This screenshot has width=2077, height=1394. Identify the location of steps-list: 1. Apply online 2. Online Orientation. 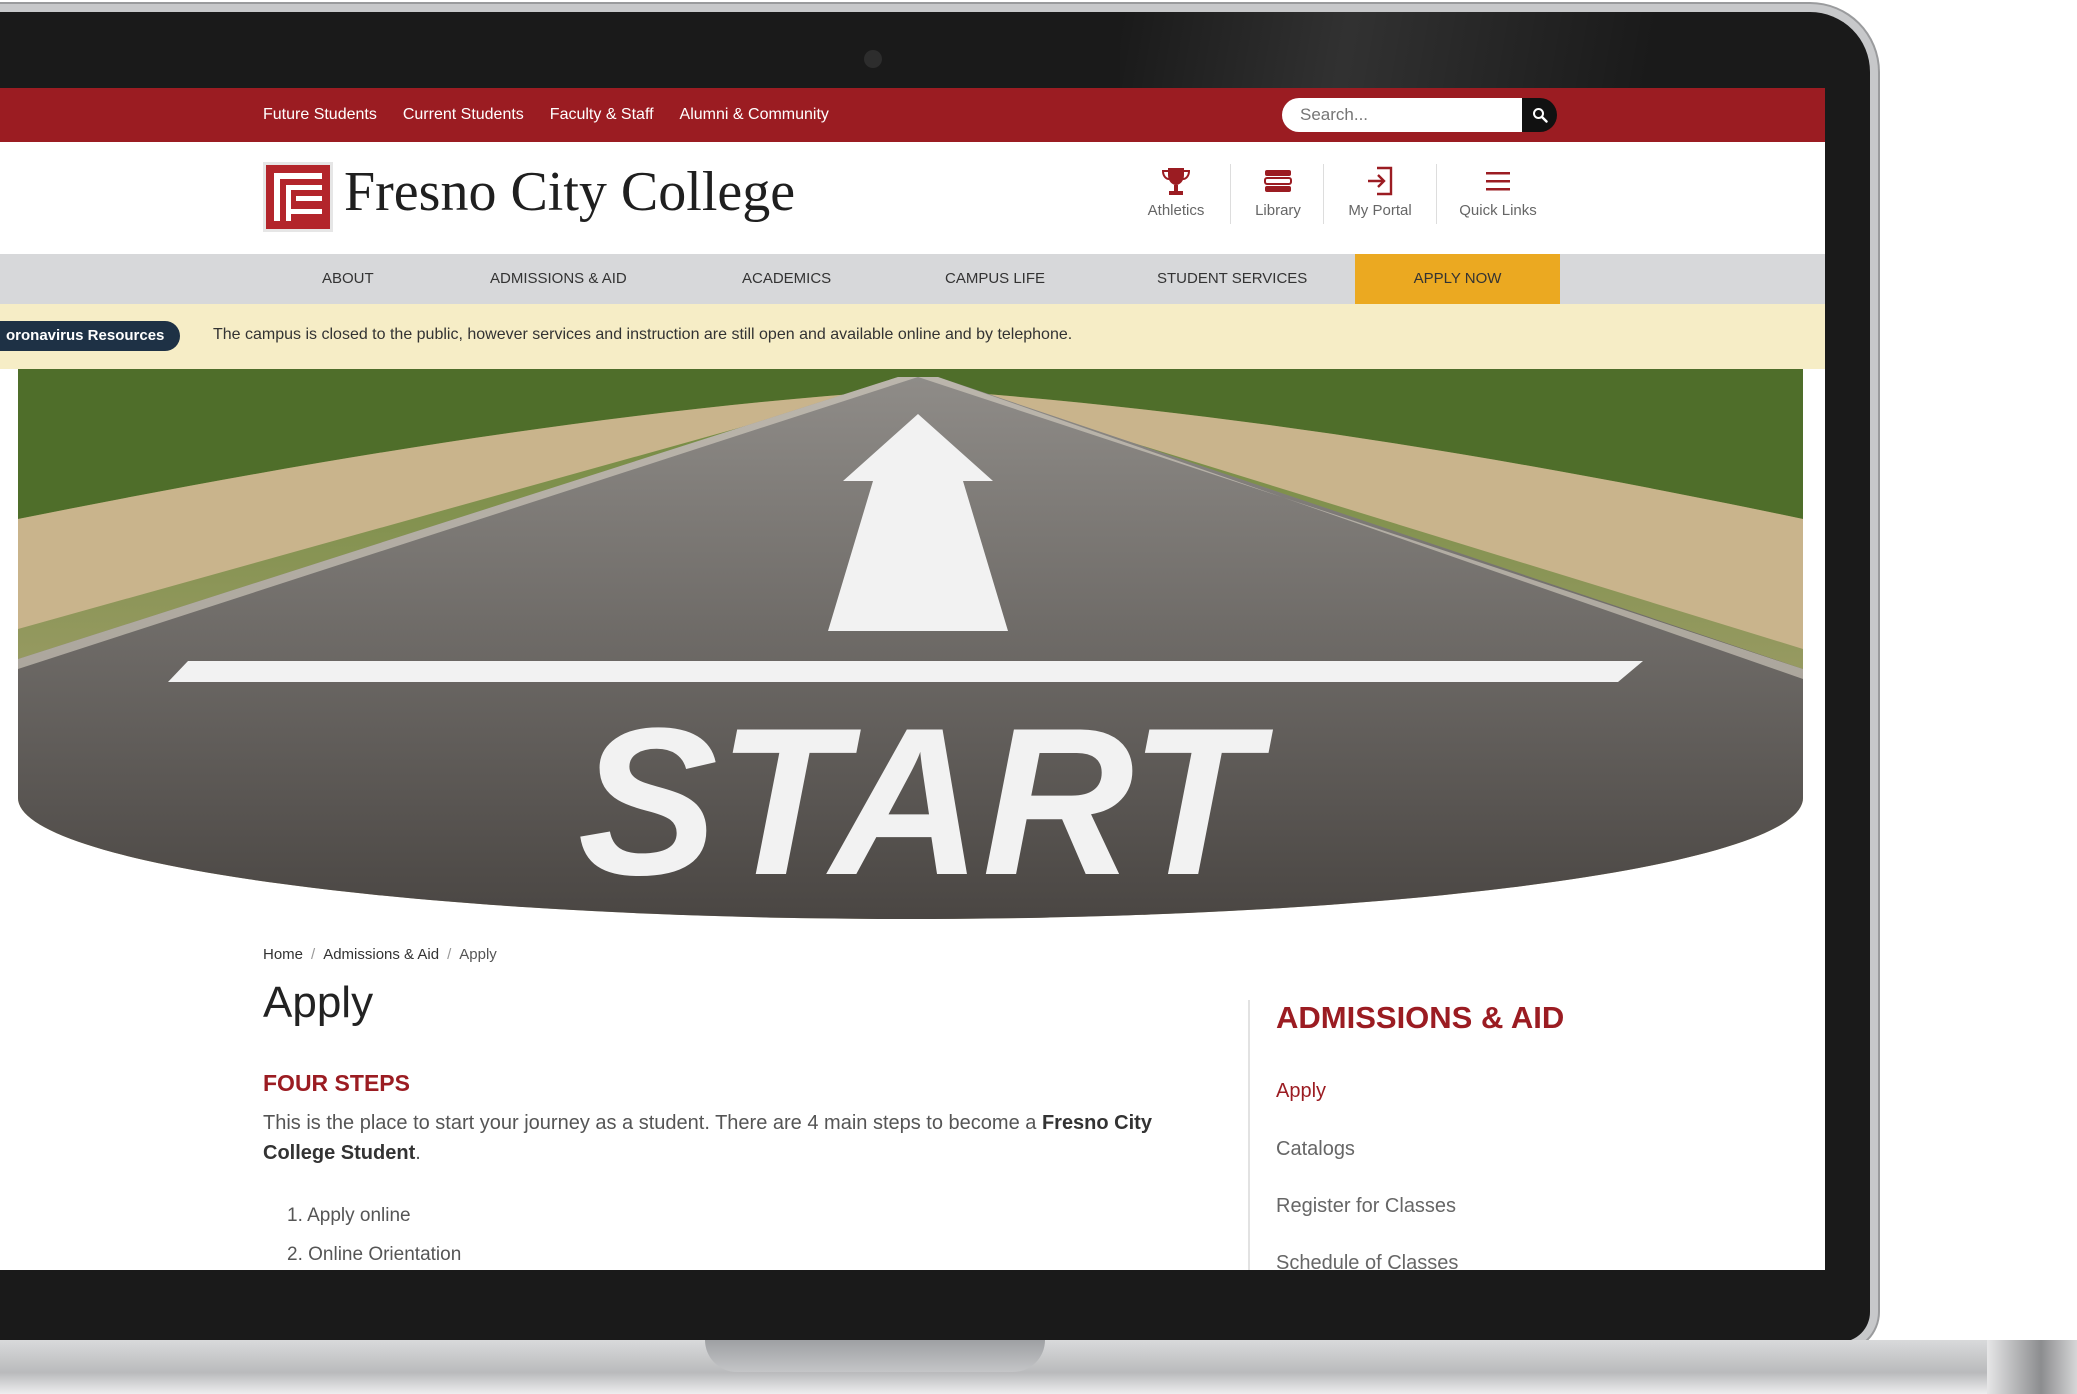
(374, 1233).